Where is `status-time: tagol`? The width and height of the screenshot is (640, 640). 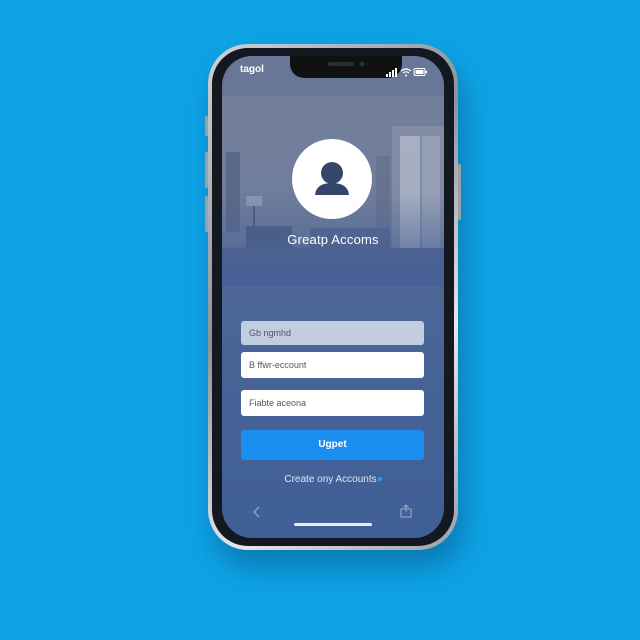
status-time: tagol is located at coordinates (252, 69).